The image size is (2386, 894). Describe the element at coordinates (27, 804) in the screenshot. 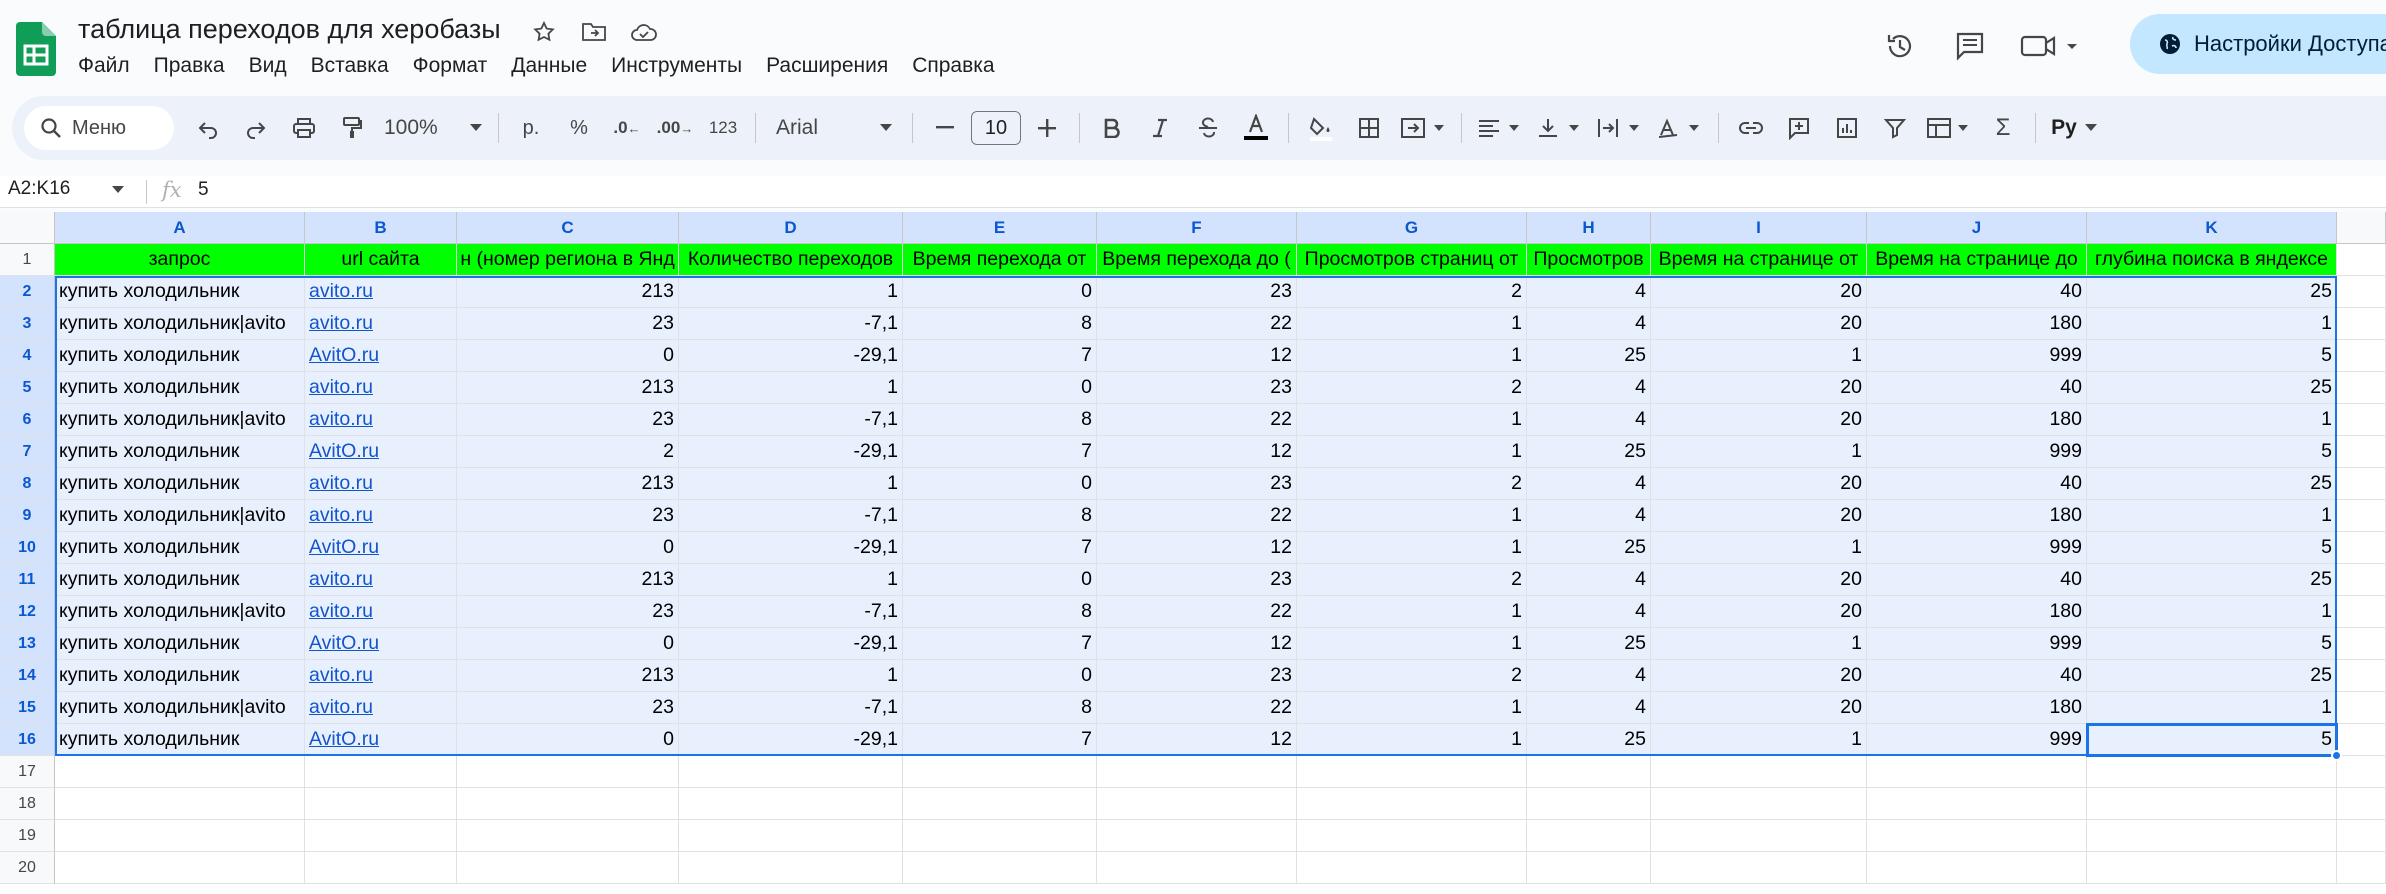

I see `row-header: 18` at that location.